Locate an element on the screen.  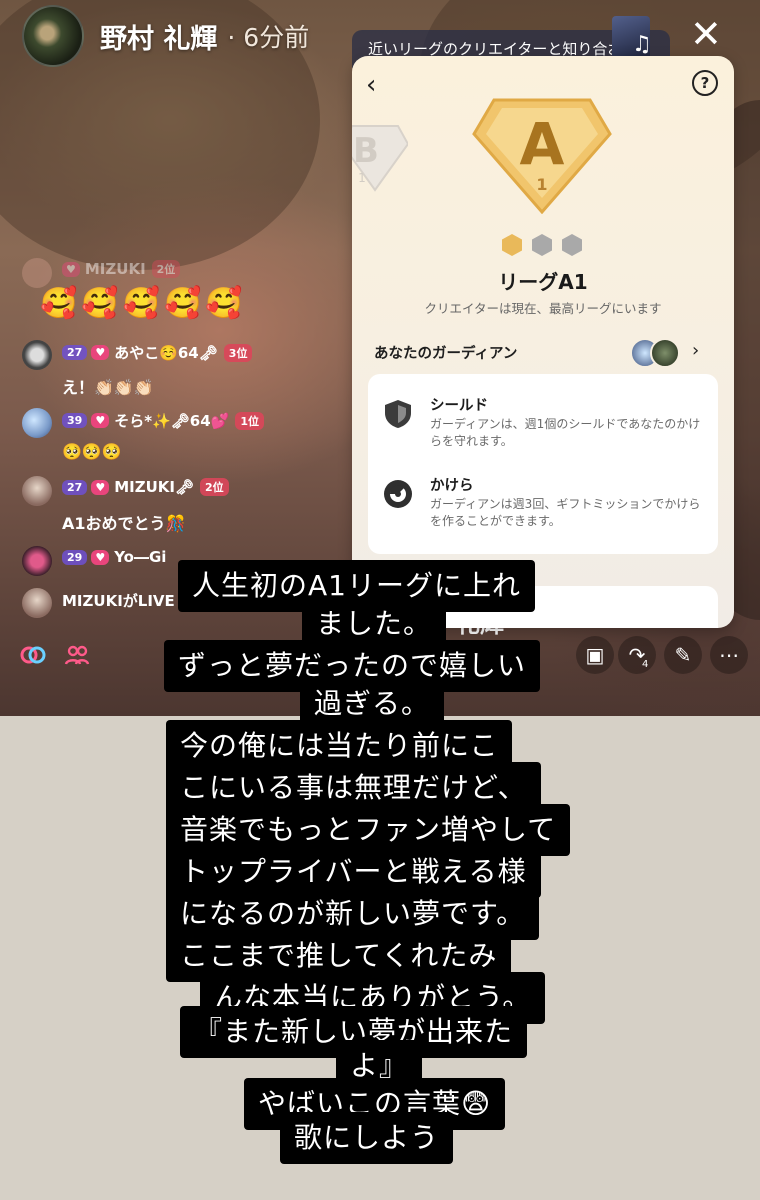
share-count: 4 is located at coordinates (645, 664).